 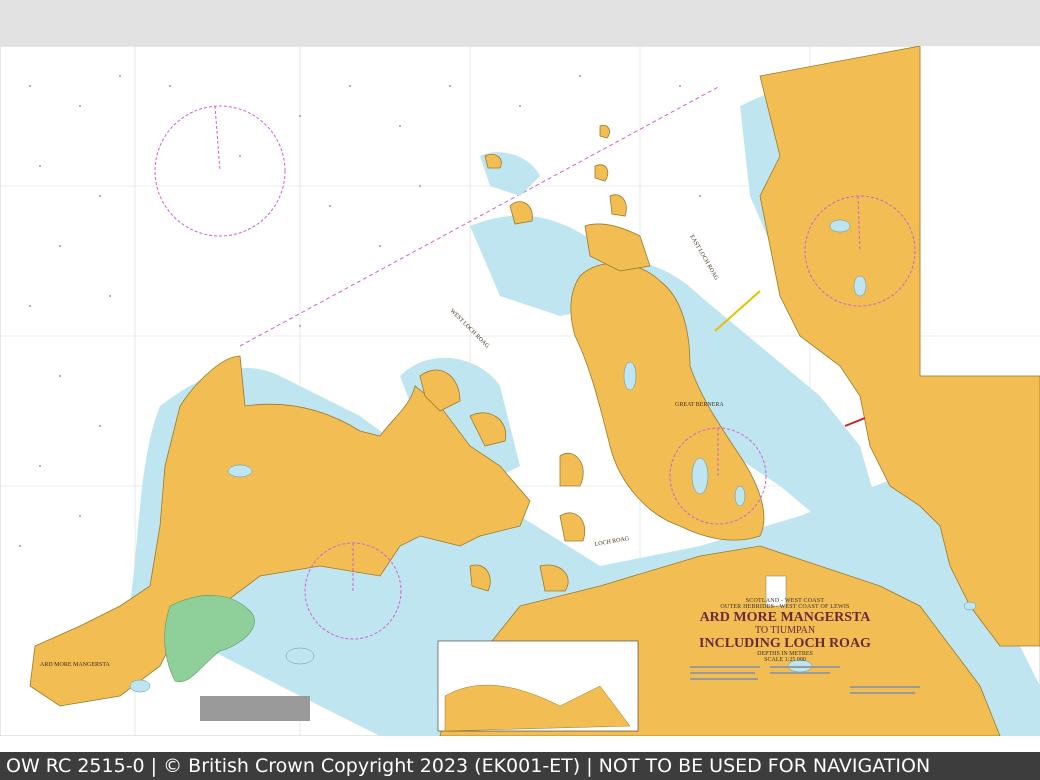 I want to click on viewer-top-bar, so click(x=520, y=23).